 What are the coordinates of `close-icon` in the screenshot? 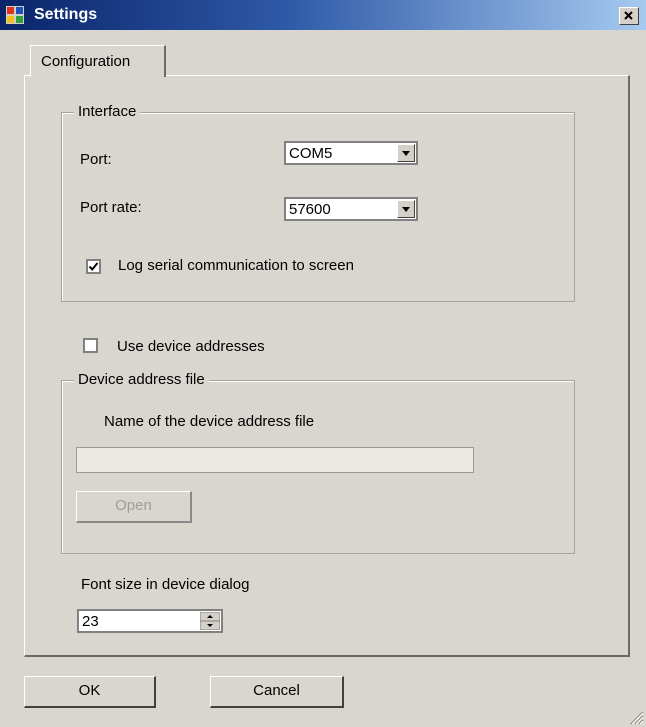 It's located at (628, 15).